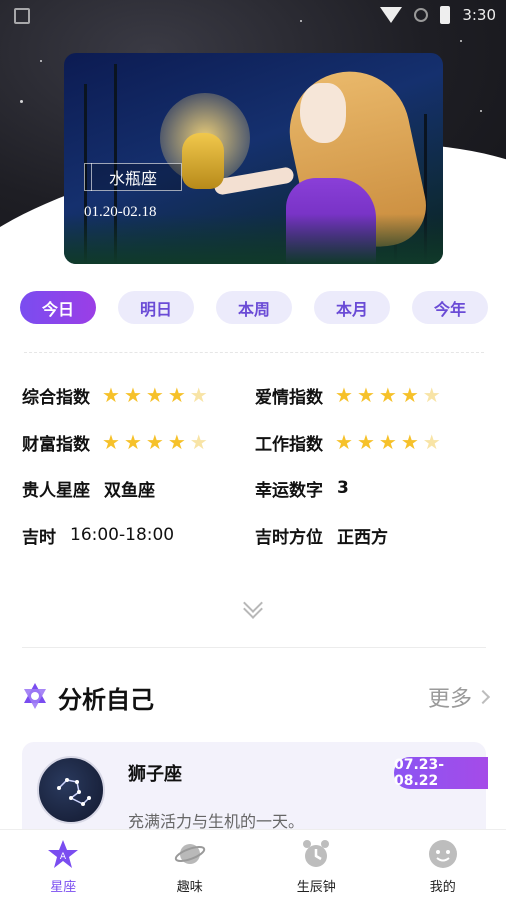  I want to click on nav-item-constellation: A 星座, so click(63, 865).